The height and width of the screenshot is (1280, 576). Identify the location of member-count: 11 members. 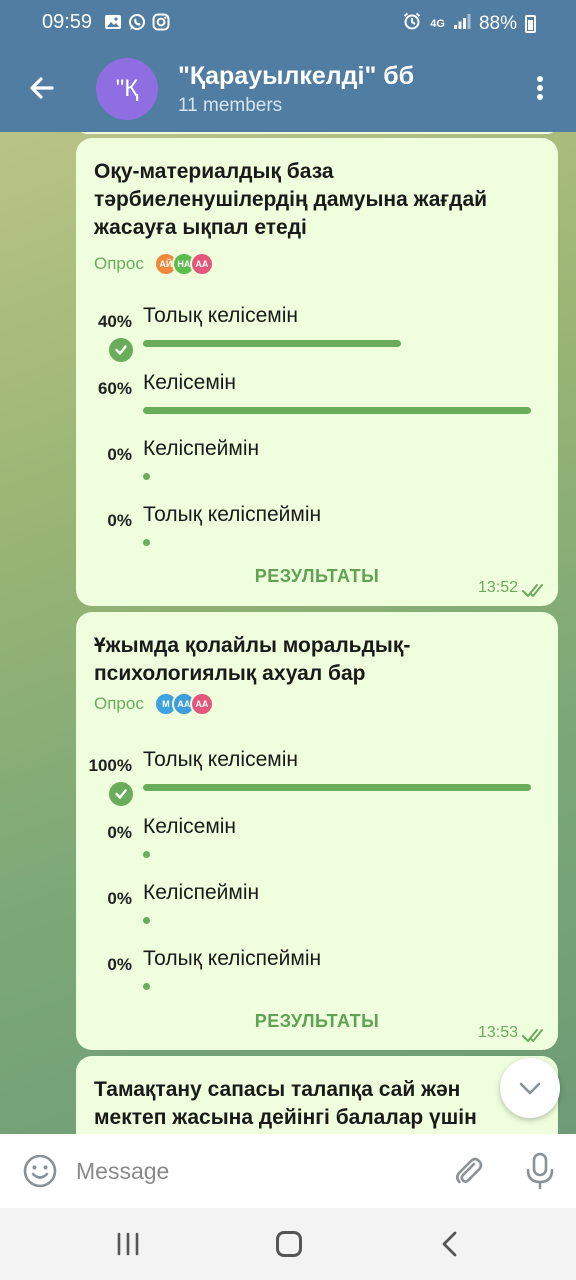
(230, 105).